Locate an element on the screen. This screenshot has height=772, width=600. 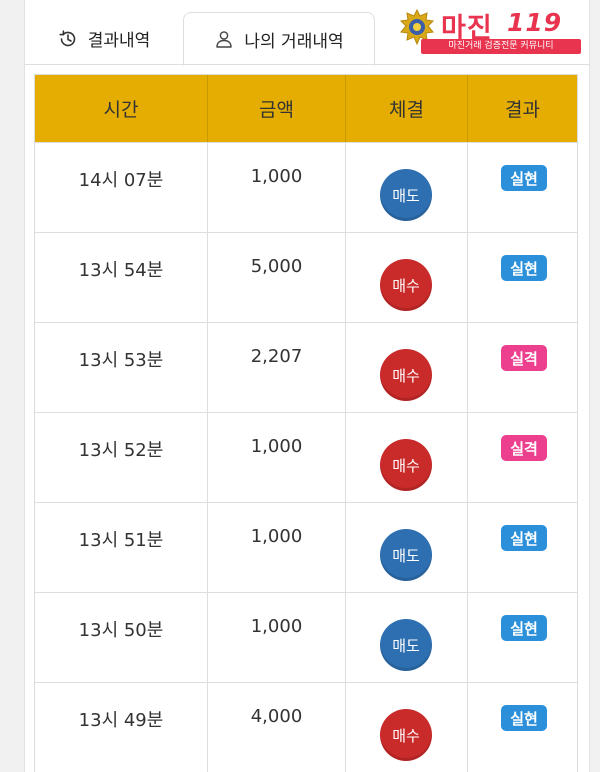
table-row: 13시 50분 1,000 매도 실현 is located at coordinates (306, 637).